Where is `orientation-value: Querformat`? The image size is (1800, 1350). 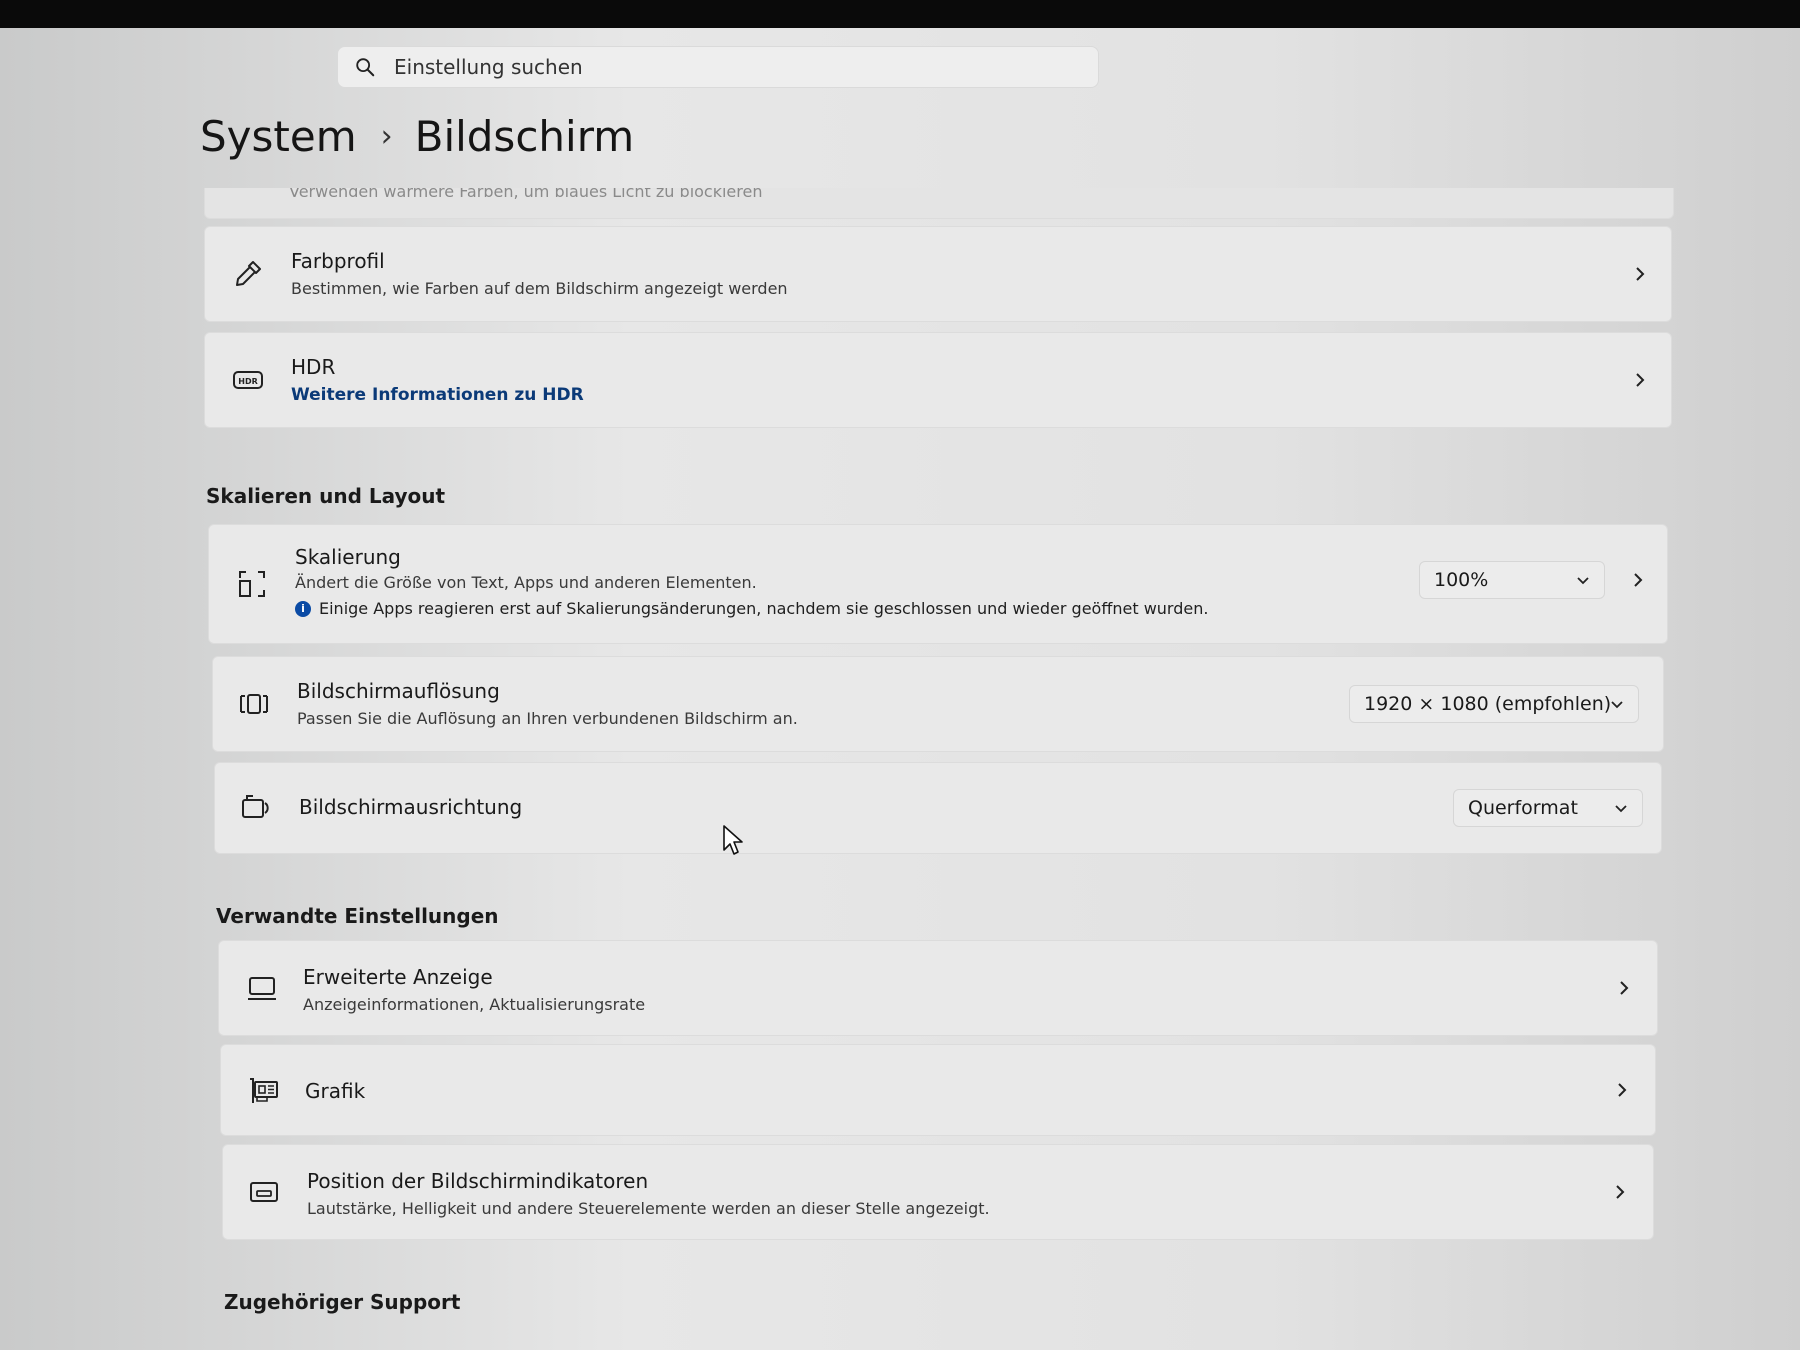 orientation-value: Querformat is located at coordinates (1523, 808).